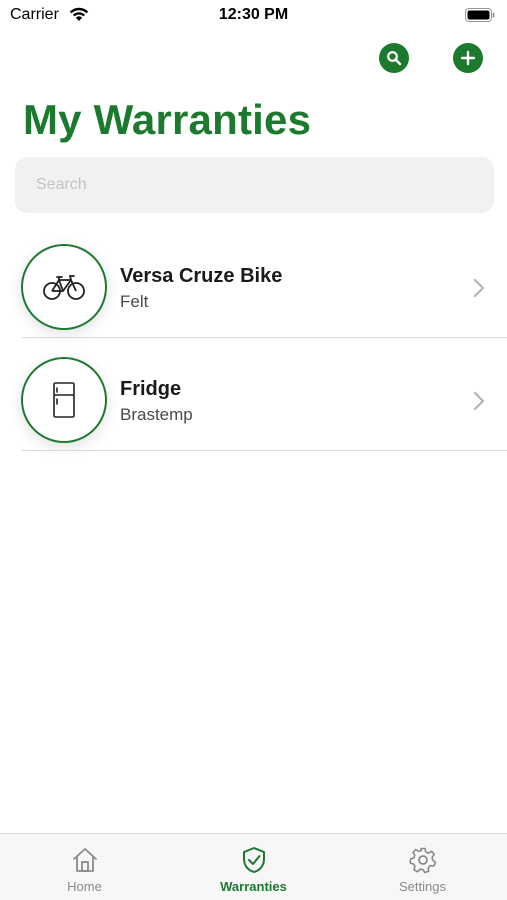 Image resolution: width=507 pixels, height=900 pixels. I want to click on page-title: My Warranties, so click(167, 119).